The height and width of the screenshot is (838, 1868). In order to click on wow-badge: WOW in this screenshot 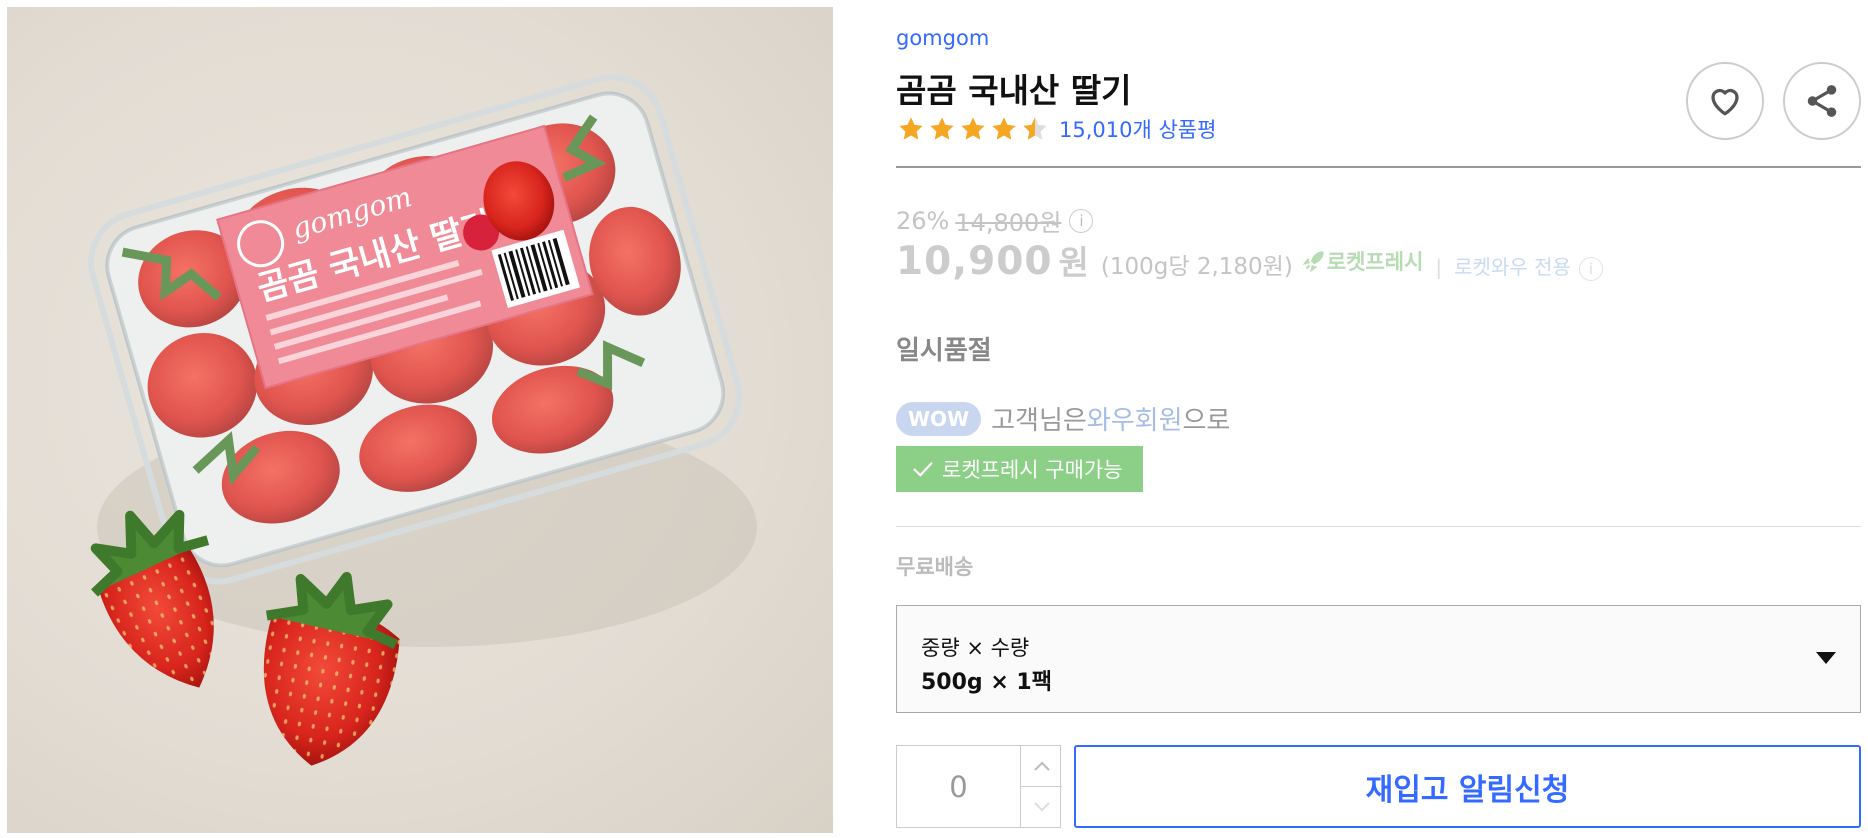, I will do `click(939, 418)`.